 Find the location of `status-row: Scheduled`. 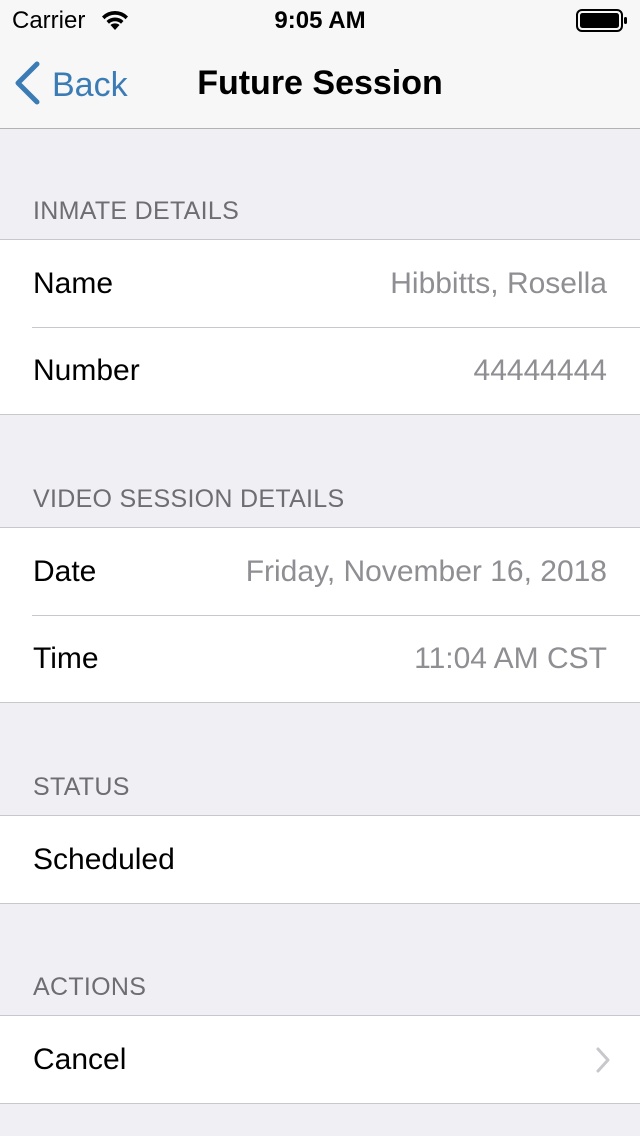

status-row: Scheduled is located at coordinates (320, 859).